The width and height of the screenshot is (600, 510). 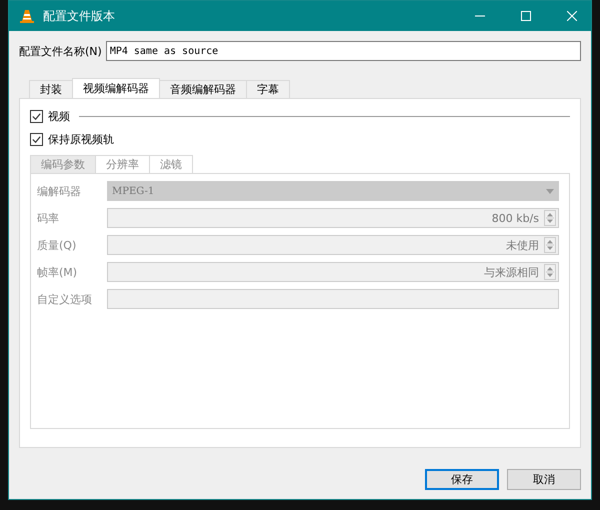 What do you see at coordinates (36, 116) in the screenshot?
I see `video-checkbox` at bounding box center [36, 116].